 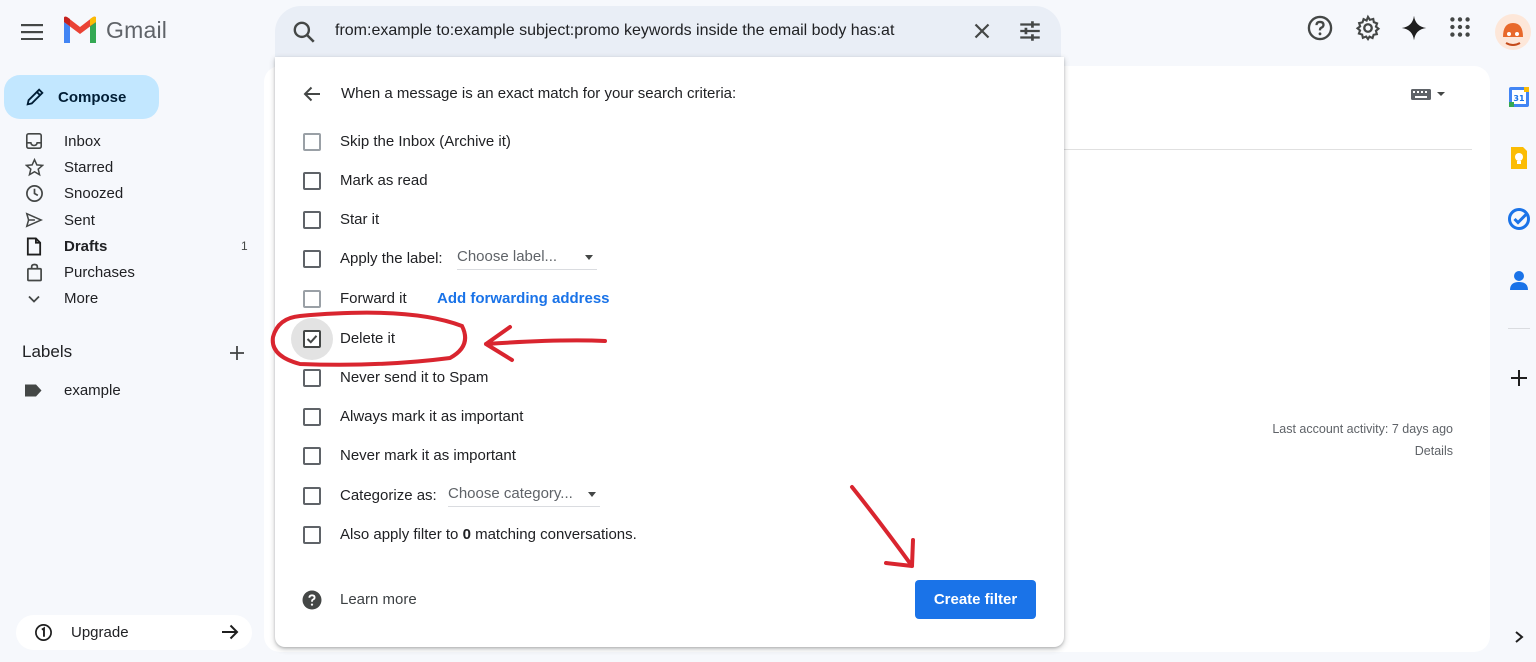 I want to click on search-icon, so click(x=304, y=34).